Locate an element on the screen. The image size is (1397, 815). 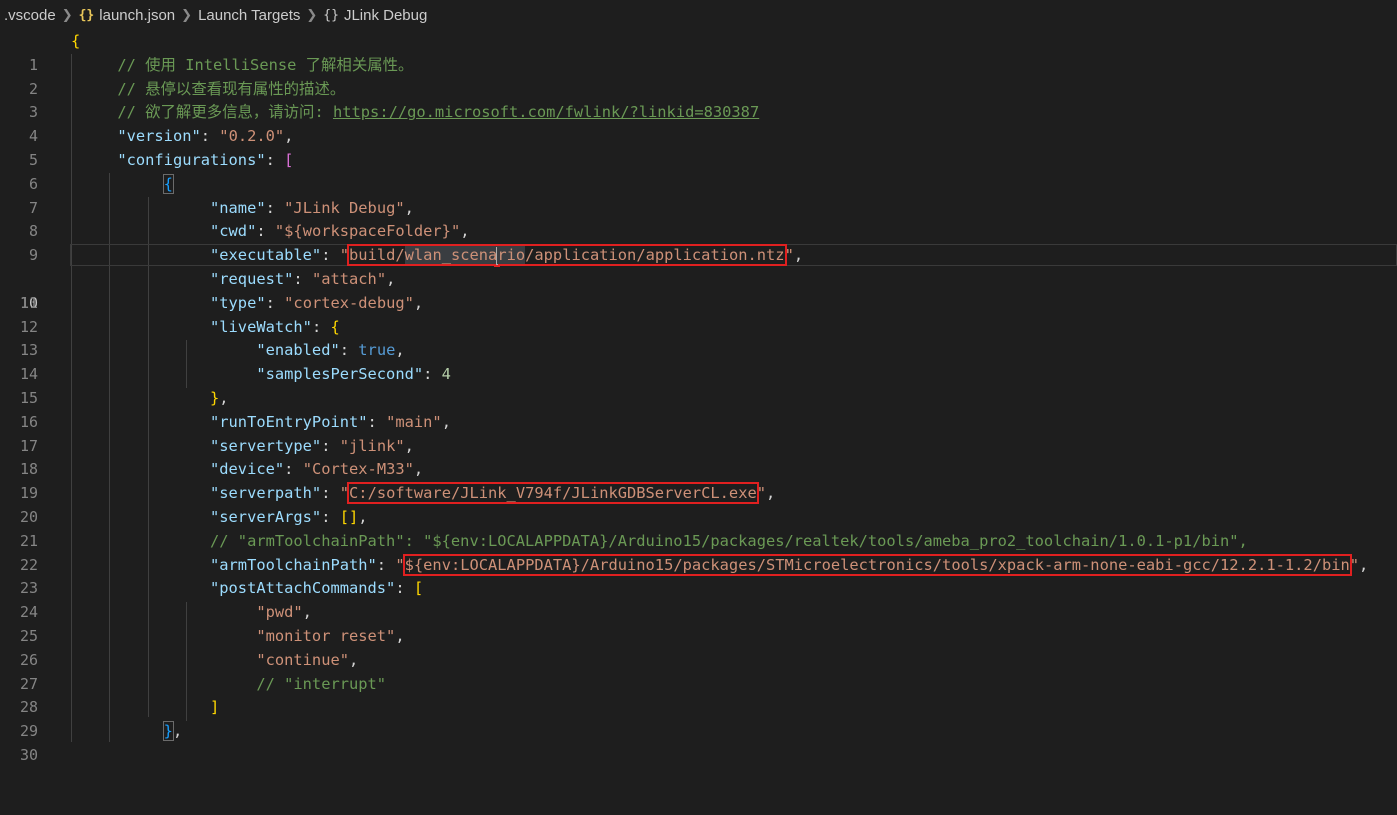
line-content: "configurations": [ is located at coordinates (205, 160).